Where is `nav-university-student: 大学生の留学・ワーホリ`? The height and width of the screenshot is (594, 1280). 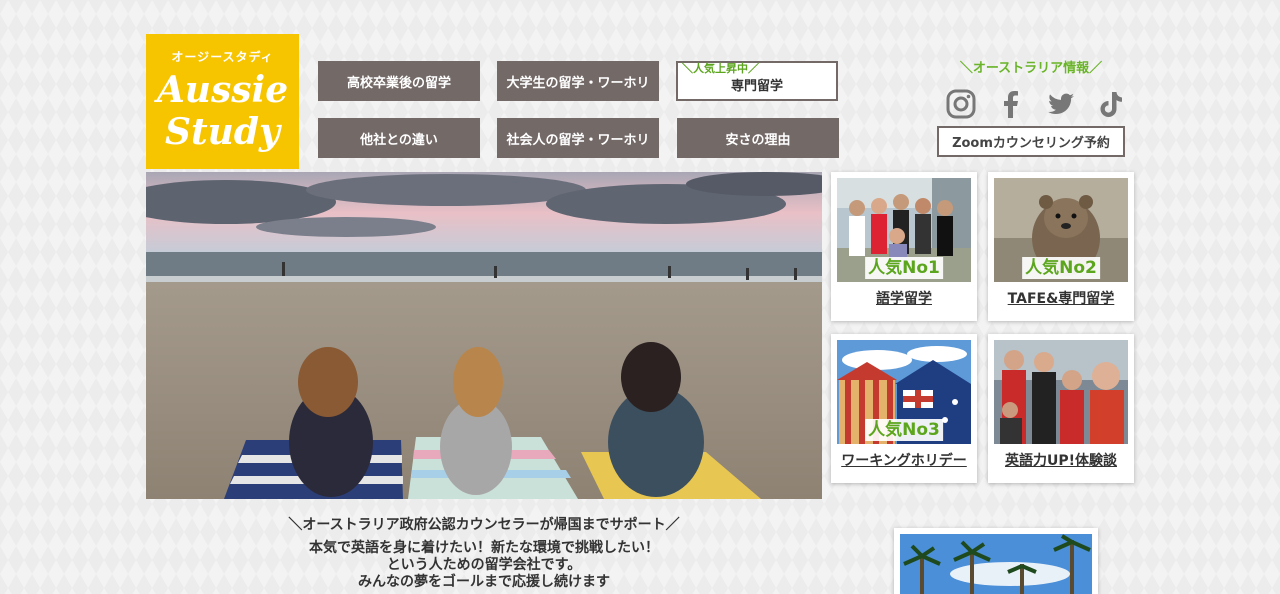 nav-university-student: 大学生の留学・ワーホリ is located at coordinates (578, 81).